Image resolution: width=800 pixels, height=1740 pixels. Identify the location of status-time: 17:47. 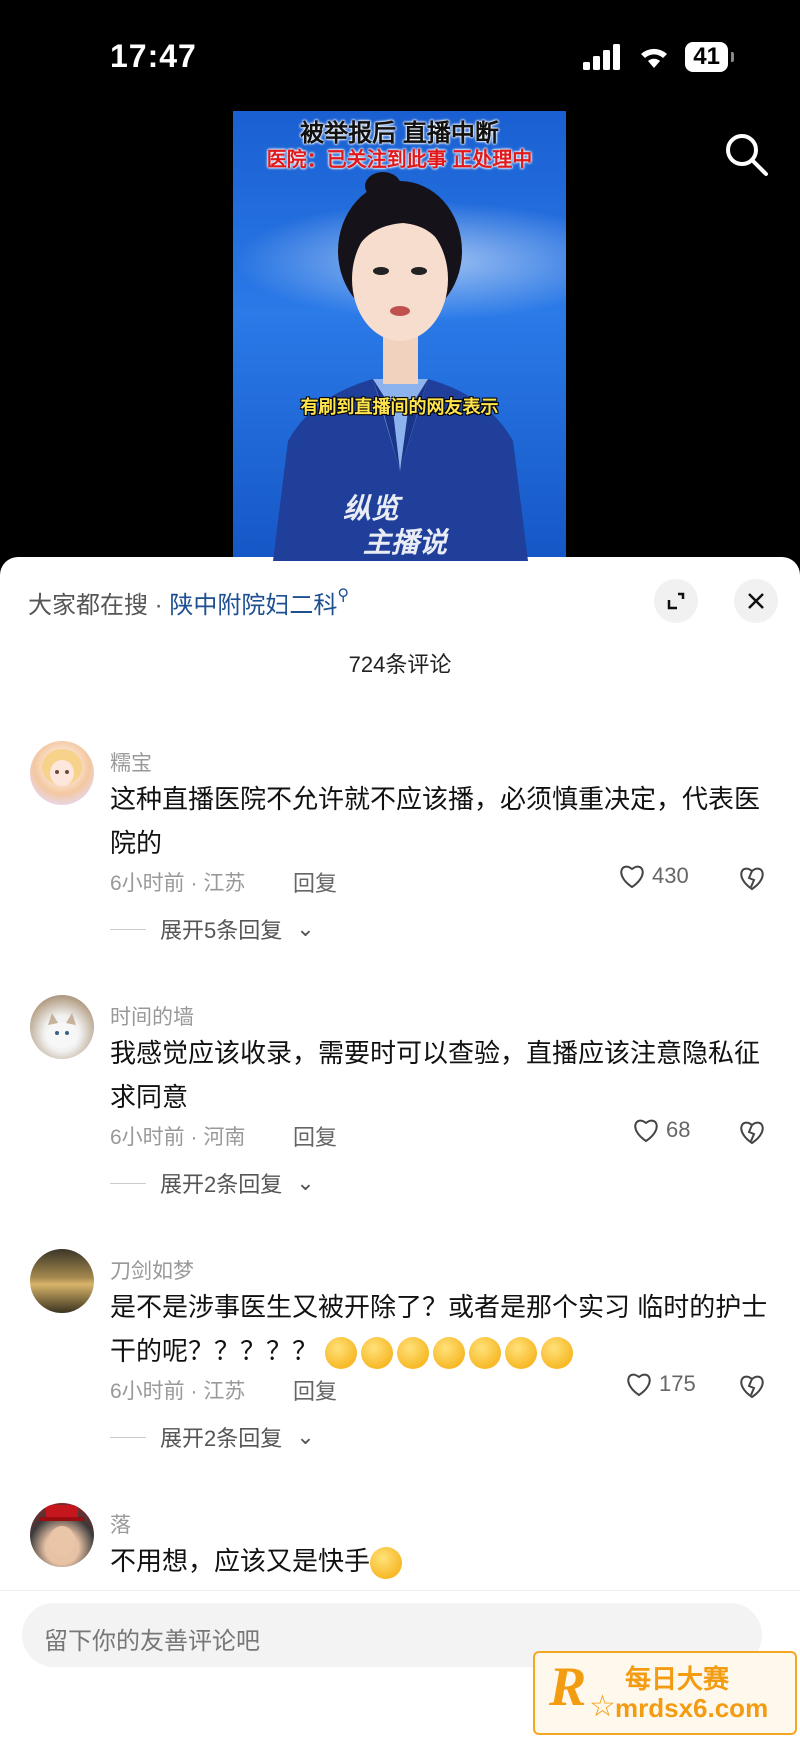
(153, 56).